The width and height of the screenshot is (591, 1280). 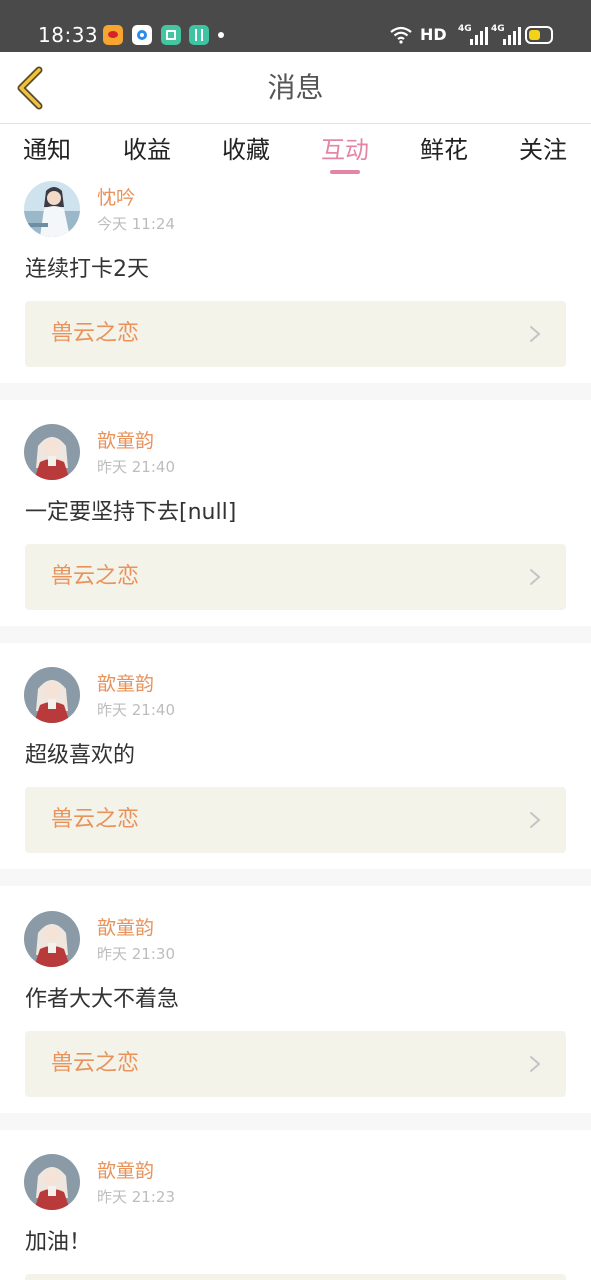 What do you see at coordinates (401, 35) in the screenshot?
I see `wifi-icon` at bounding box center [401, 35].